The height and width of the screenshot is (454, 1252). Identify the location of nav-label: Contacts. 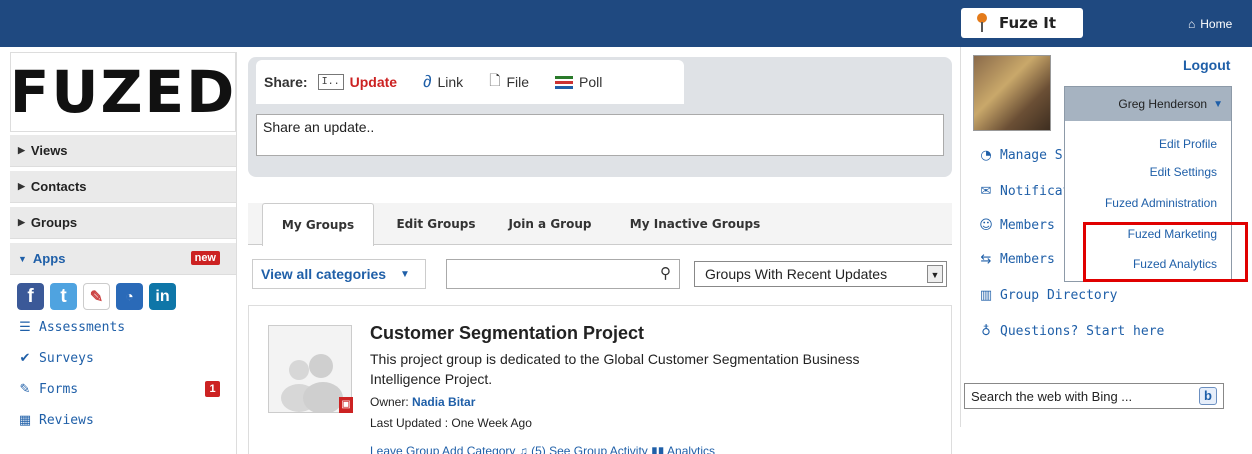
(58, 186).